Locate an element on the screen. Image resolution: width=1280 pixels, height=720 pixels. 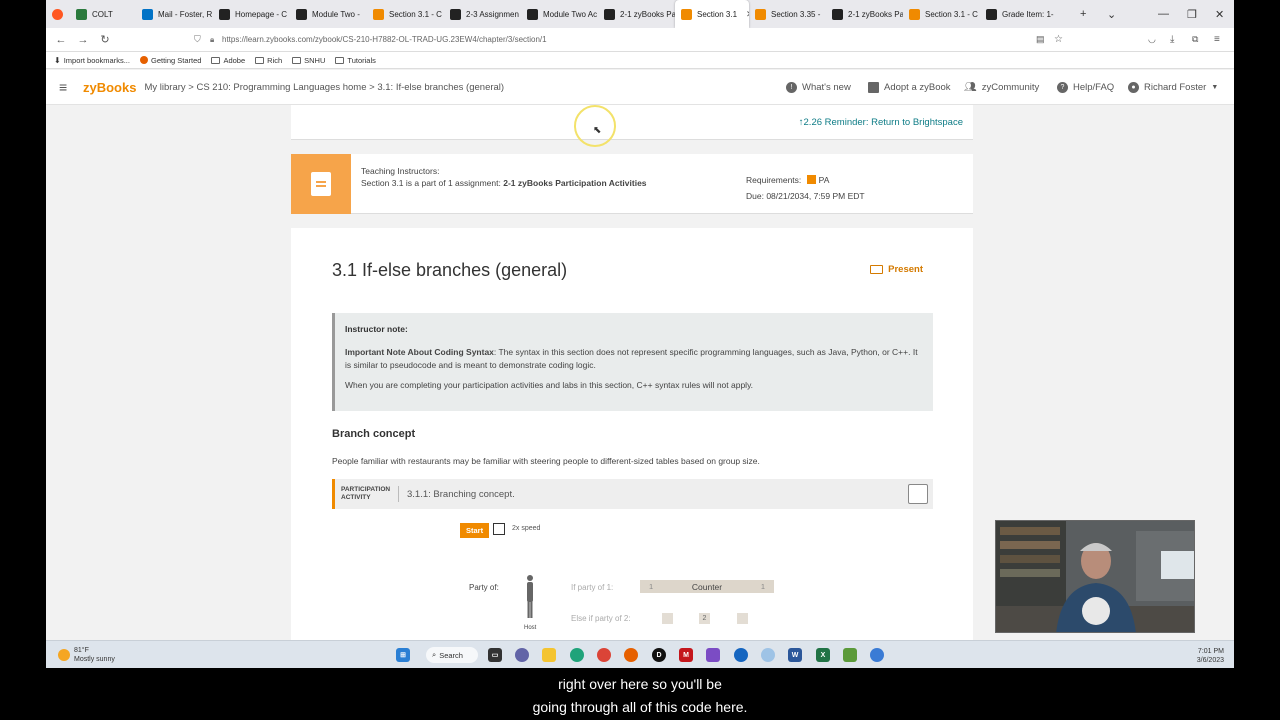
bookmark-label: Adobe is located at coordinates (234, 60).